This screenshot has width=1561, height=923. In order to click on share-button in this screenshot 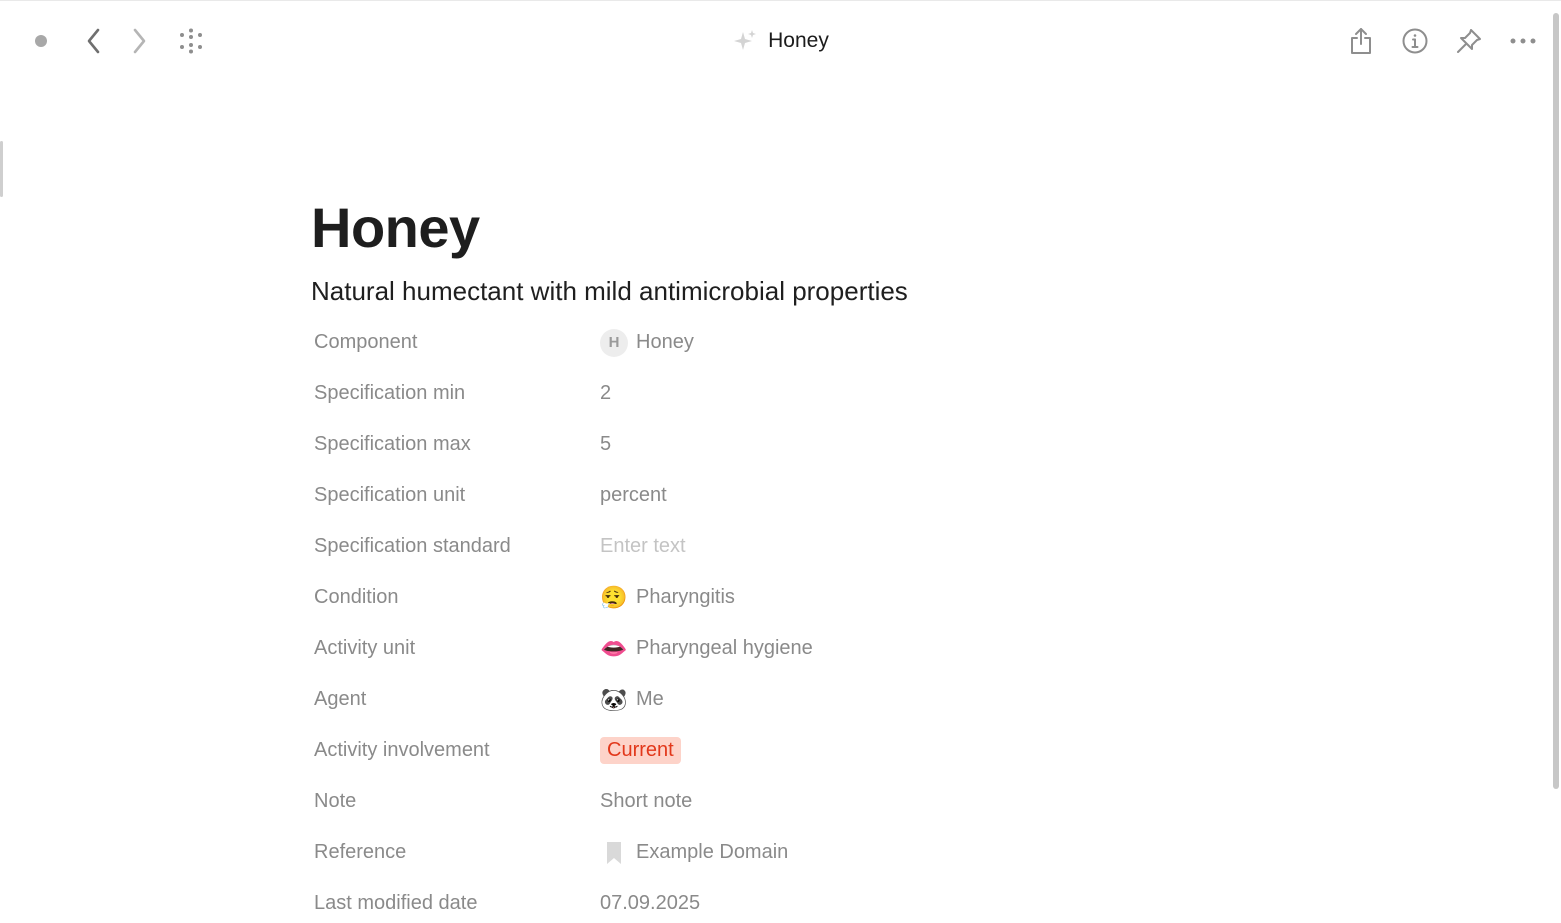, I will do `click(1361, 41)`.